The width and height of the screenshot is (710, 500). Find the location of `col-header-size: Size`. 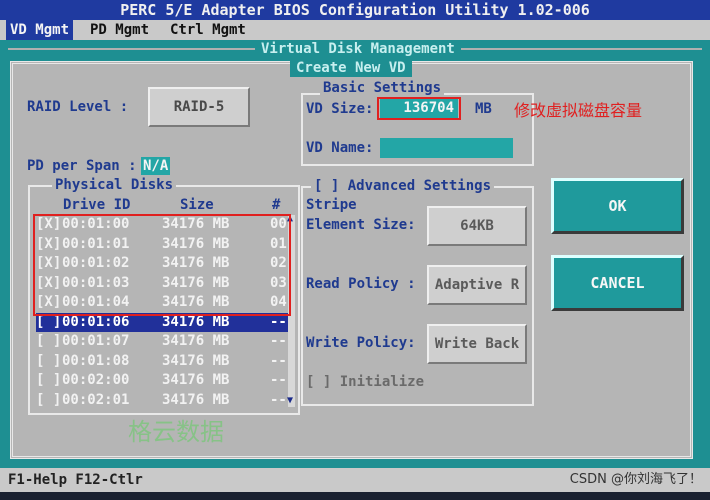

col-header-size: Size is located at coordinates (197, 205).